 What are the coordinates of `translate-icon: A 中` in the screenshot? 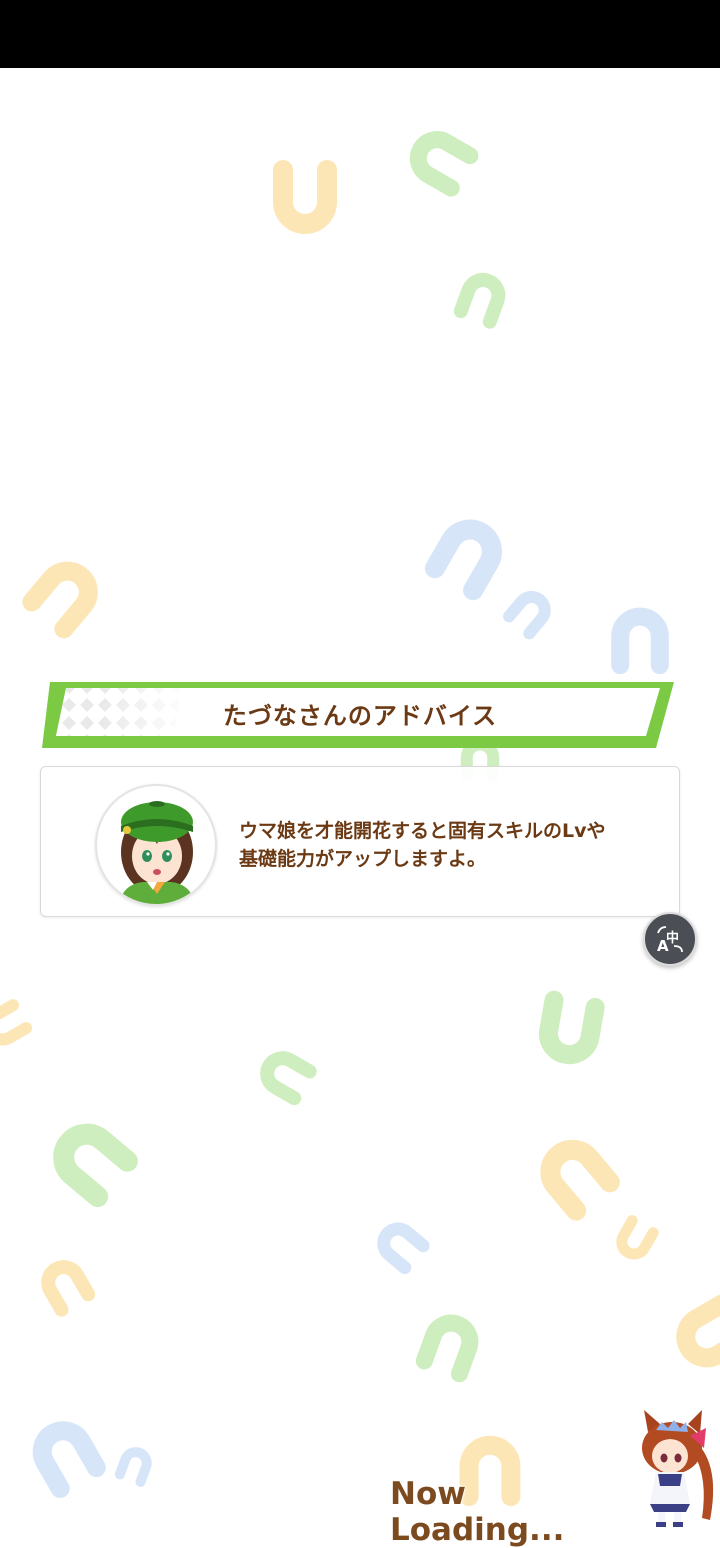 It's located at (670, 940).